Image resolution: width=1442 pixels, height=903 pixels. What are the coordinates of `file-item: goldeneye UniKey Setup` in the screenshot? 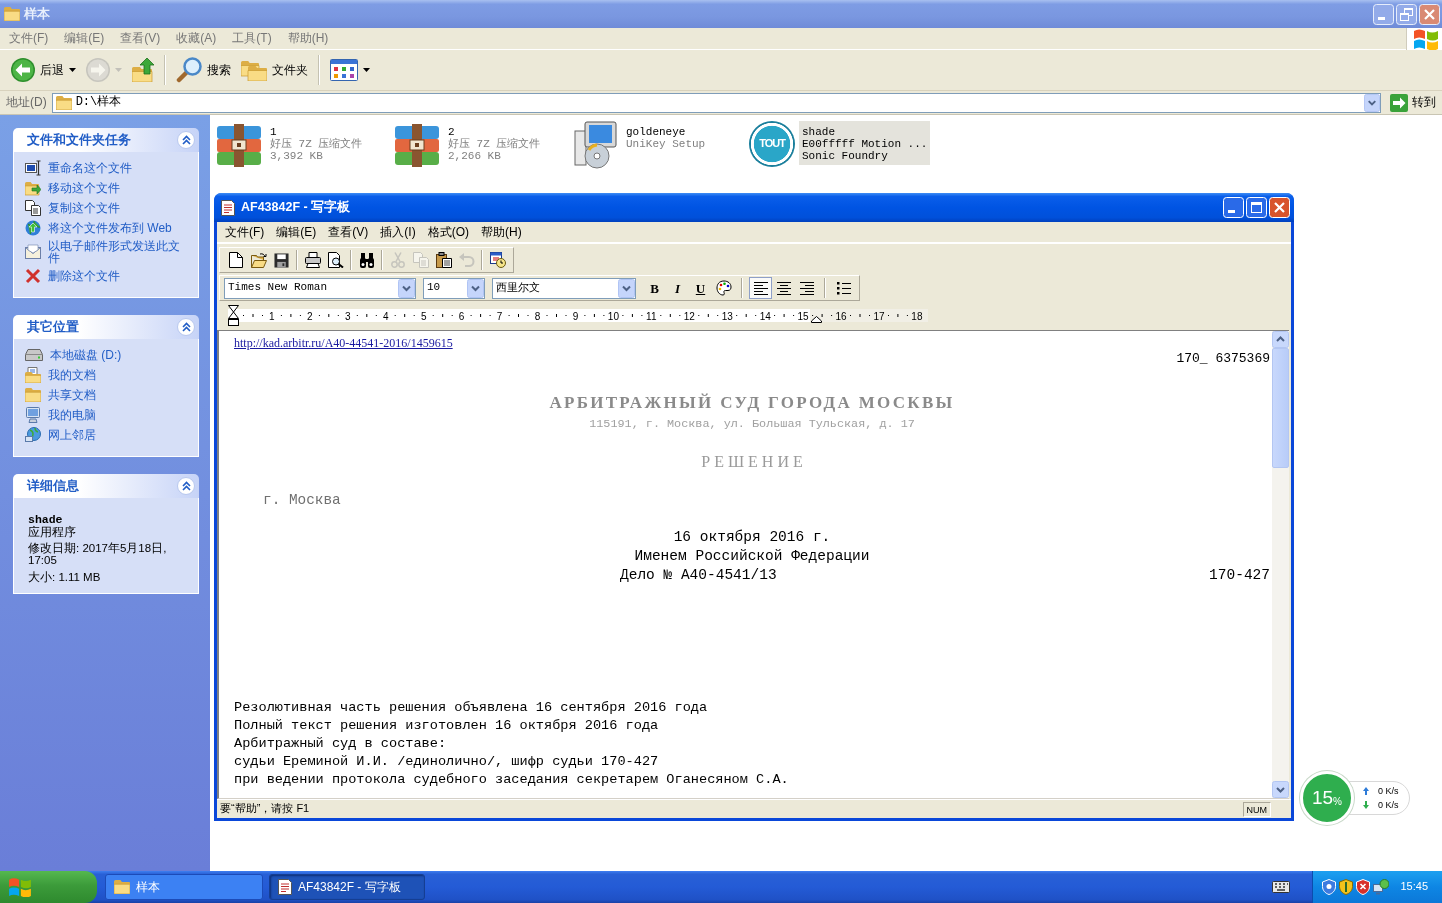 It's located at (640, 145).